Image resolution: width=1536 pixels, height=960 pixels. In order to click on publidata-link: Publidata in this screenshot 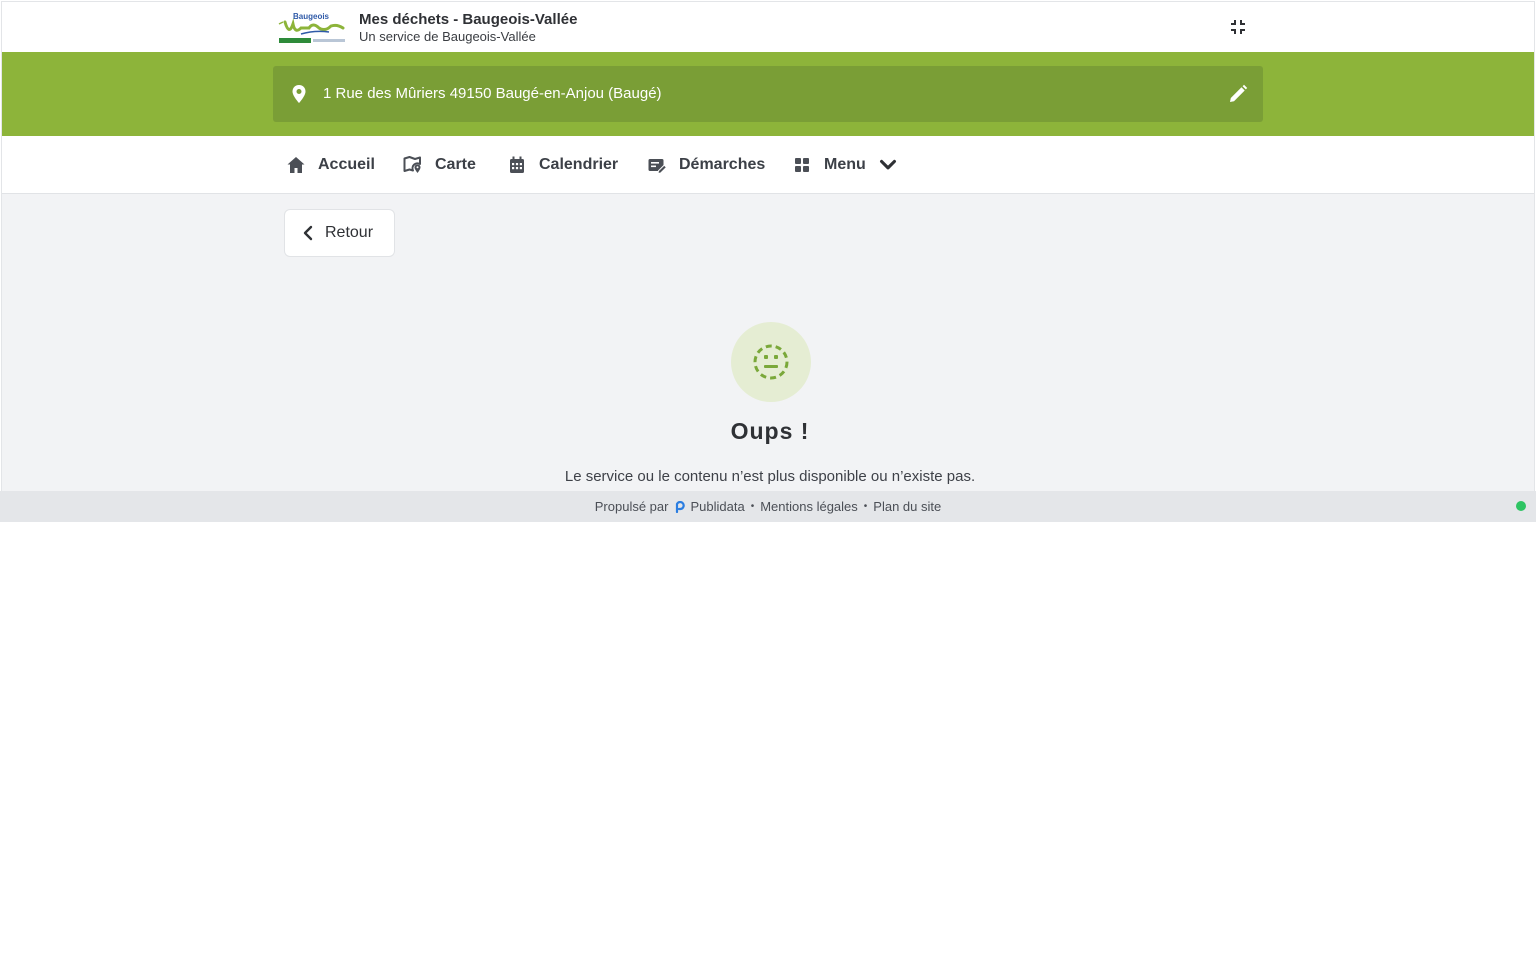, I will do `click(717, 506)`.